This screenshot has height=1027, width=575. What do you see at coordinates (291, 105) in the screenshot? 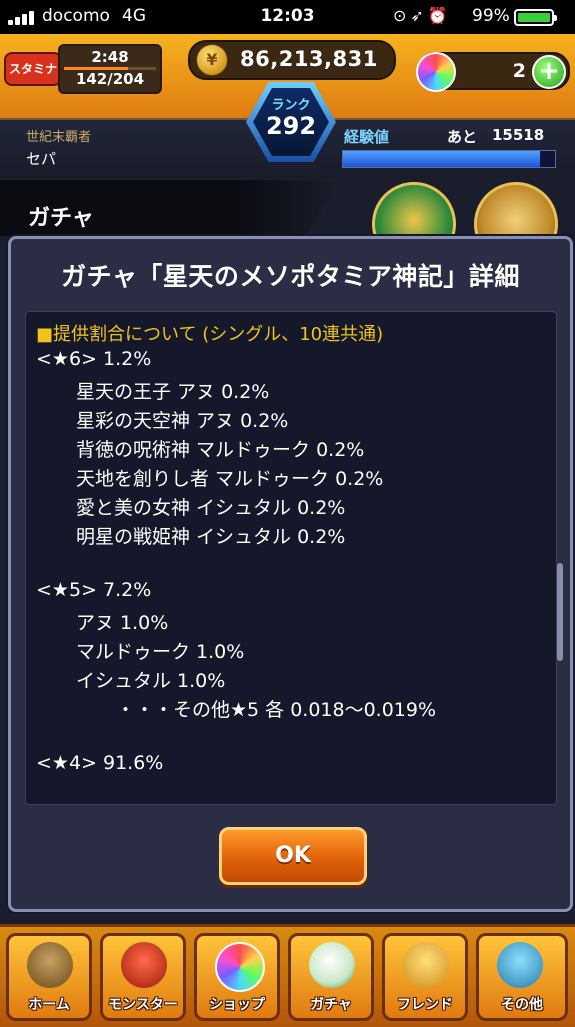
I see `rank-label: ランク` at bounding box center [291, 105].